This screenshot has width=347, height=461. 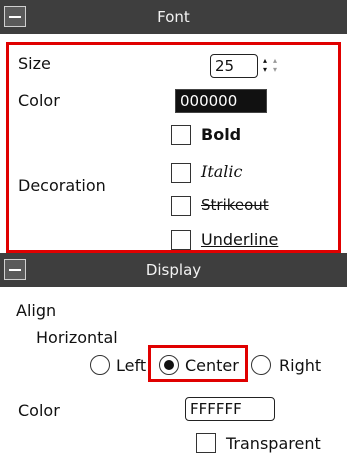 What do you see at coordinates (36, 310) in the screenshot?
I see `align-label: Align` at bounding box center [36, 310].